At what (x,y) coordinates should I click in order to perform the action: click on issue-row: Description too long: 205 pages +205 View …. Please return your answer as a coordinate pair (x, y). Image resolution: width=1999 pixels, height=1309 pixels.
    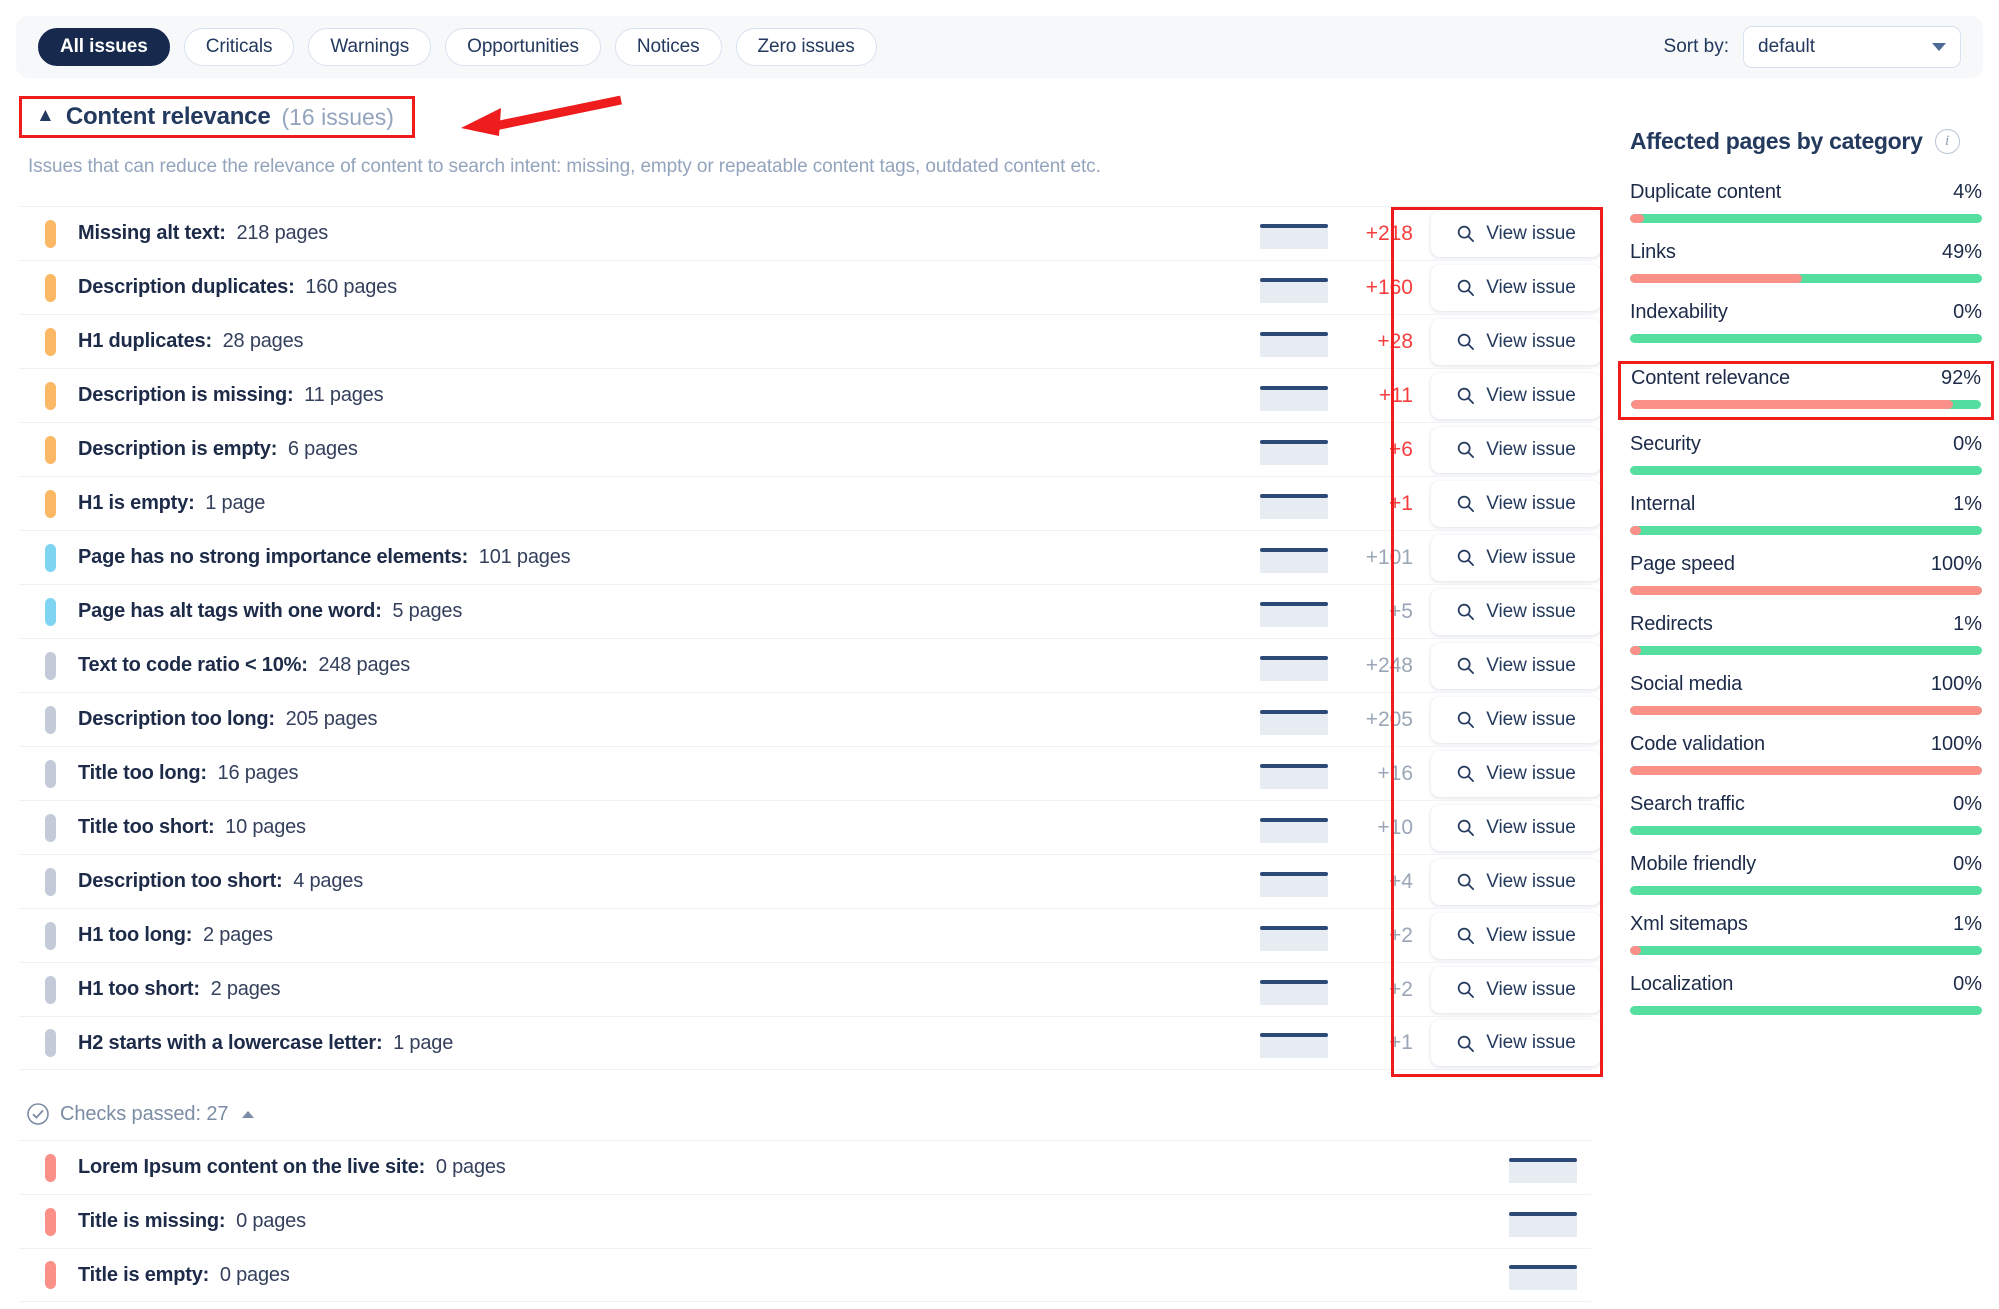
    Looking at the image, I should click on (810, 719).